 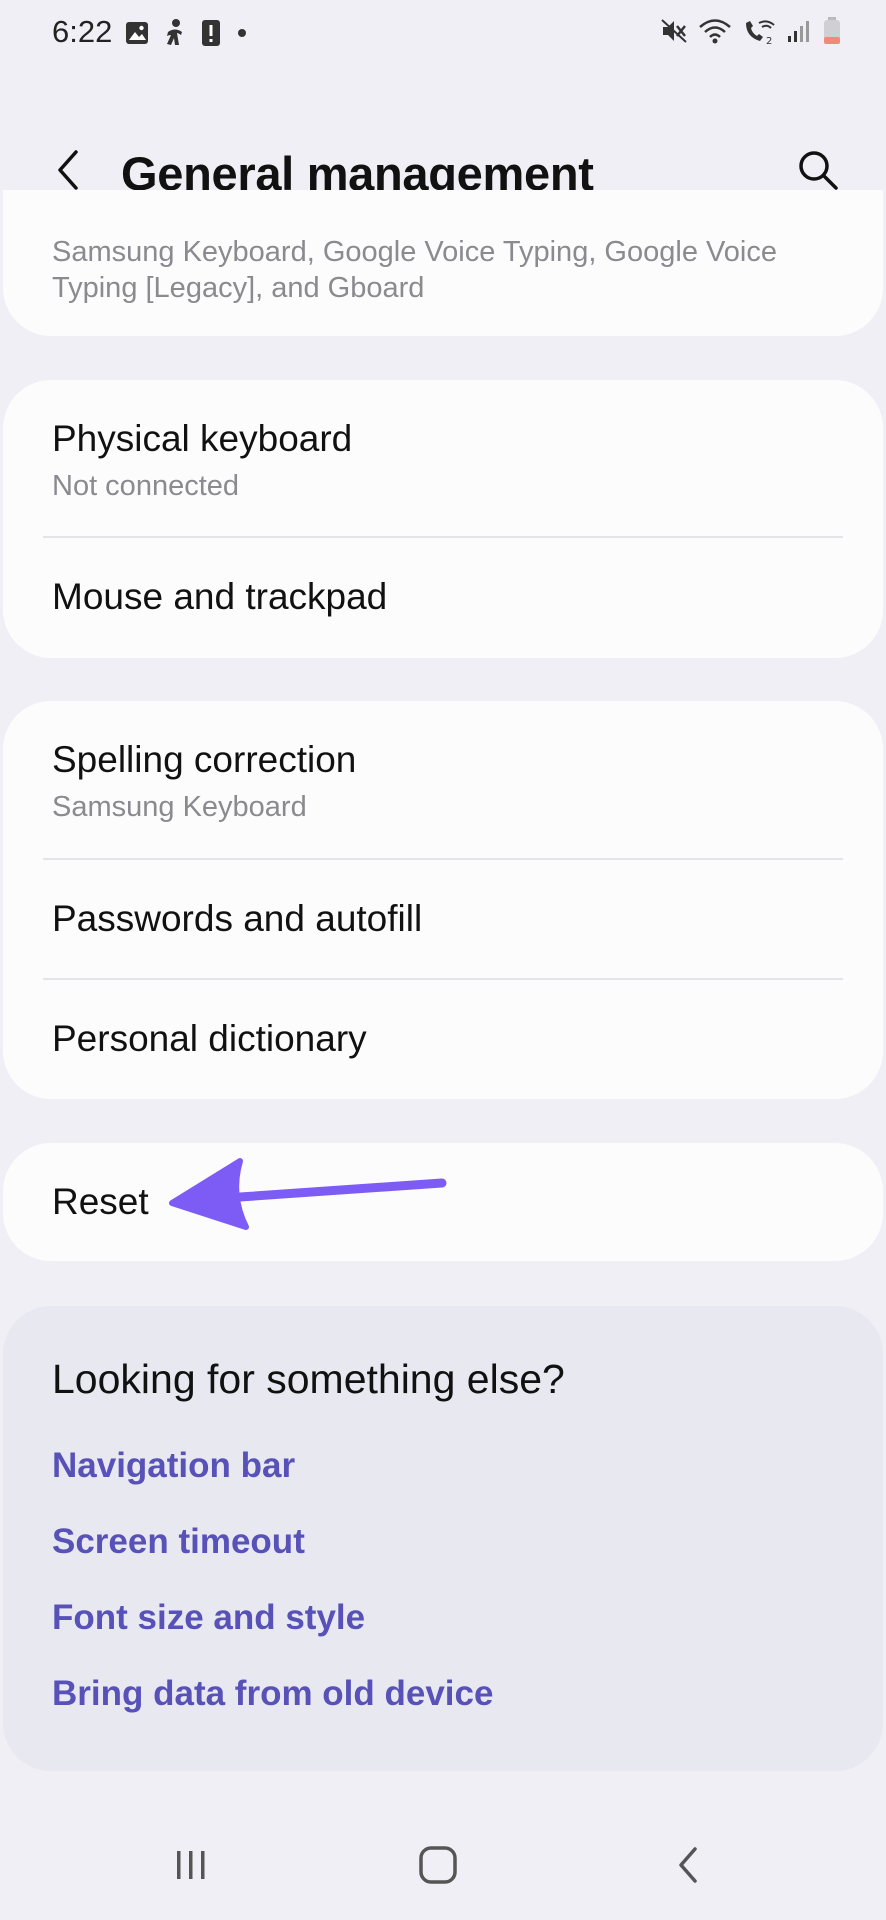 What do you see at coordinates (202, 438) in the screenshot?
I see `item-title: Physical keyboard` at bounding box center [202, 438].